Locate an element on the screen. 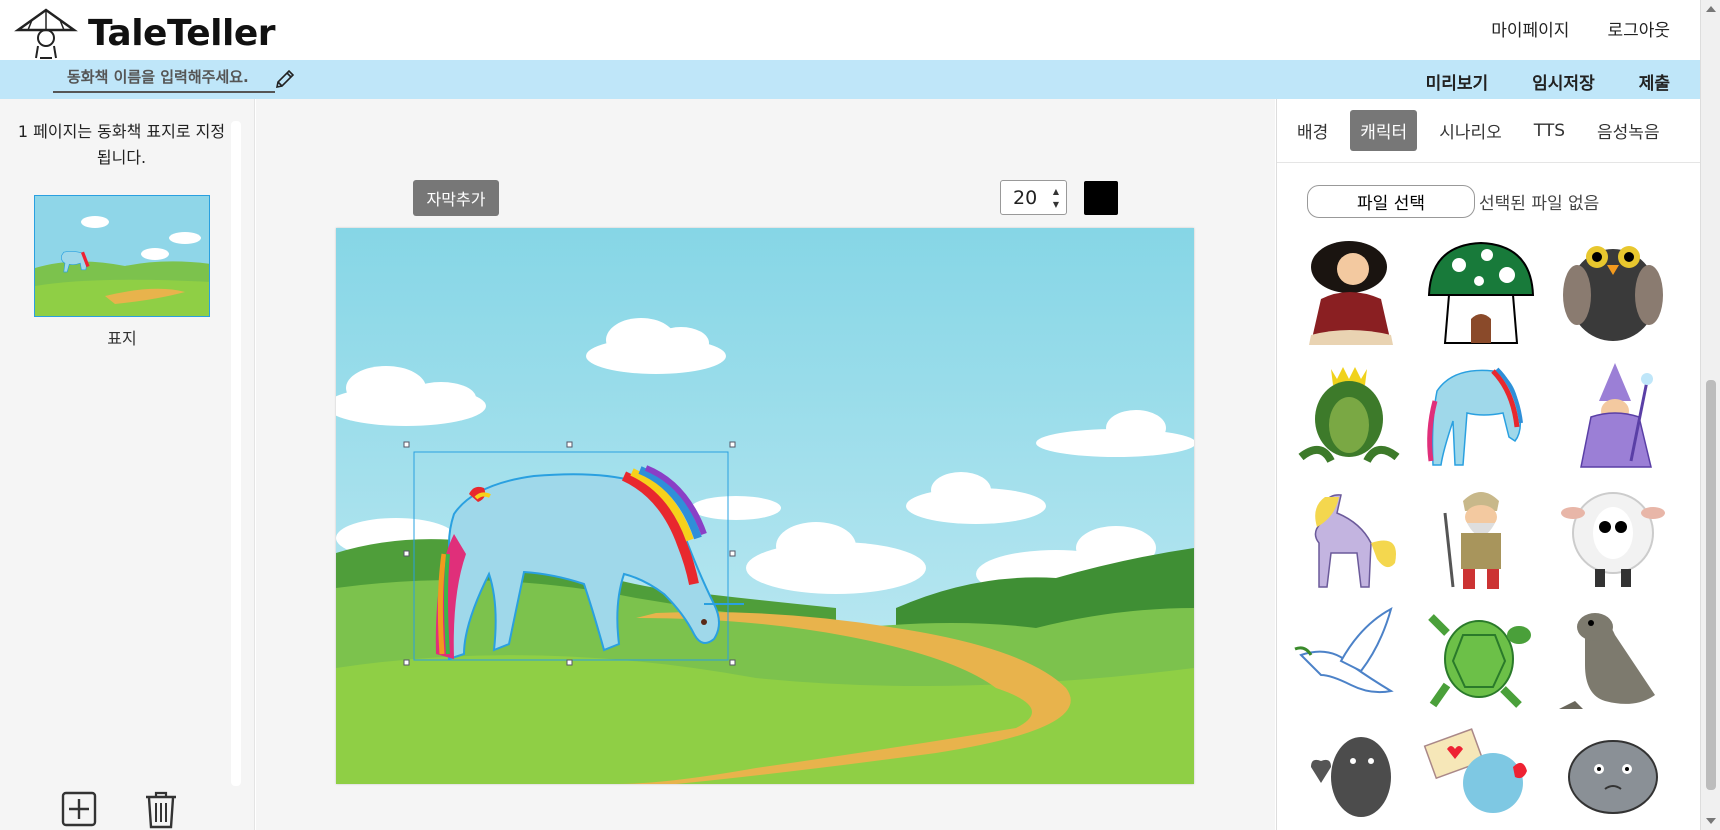 The height and width of the screenshot is (830, 1720). logo: TaleTeller is located at coordinates (145, 33).